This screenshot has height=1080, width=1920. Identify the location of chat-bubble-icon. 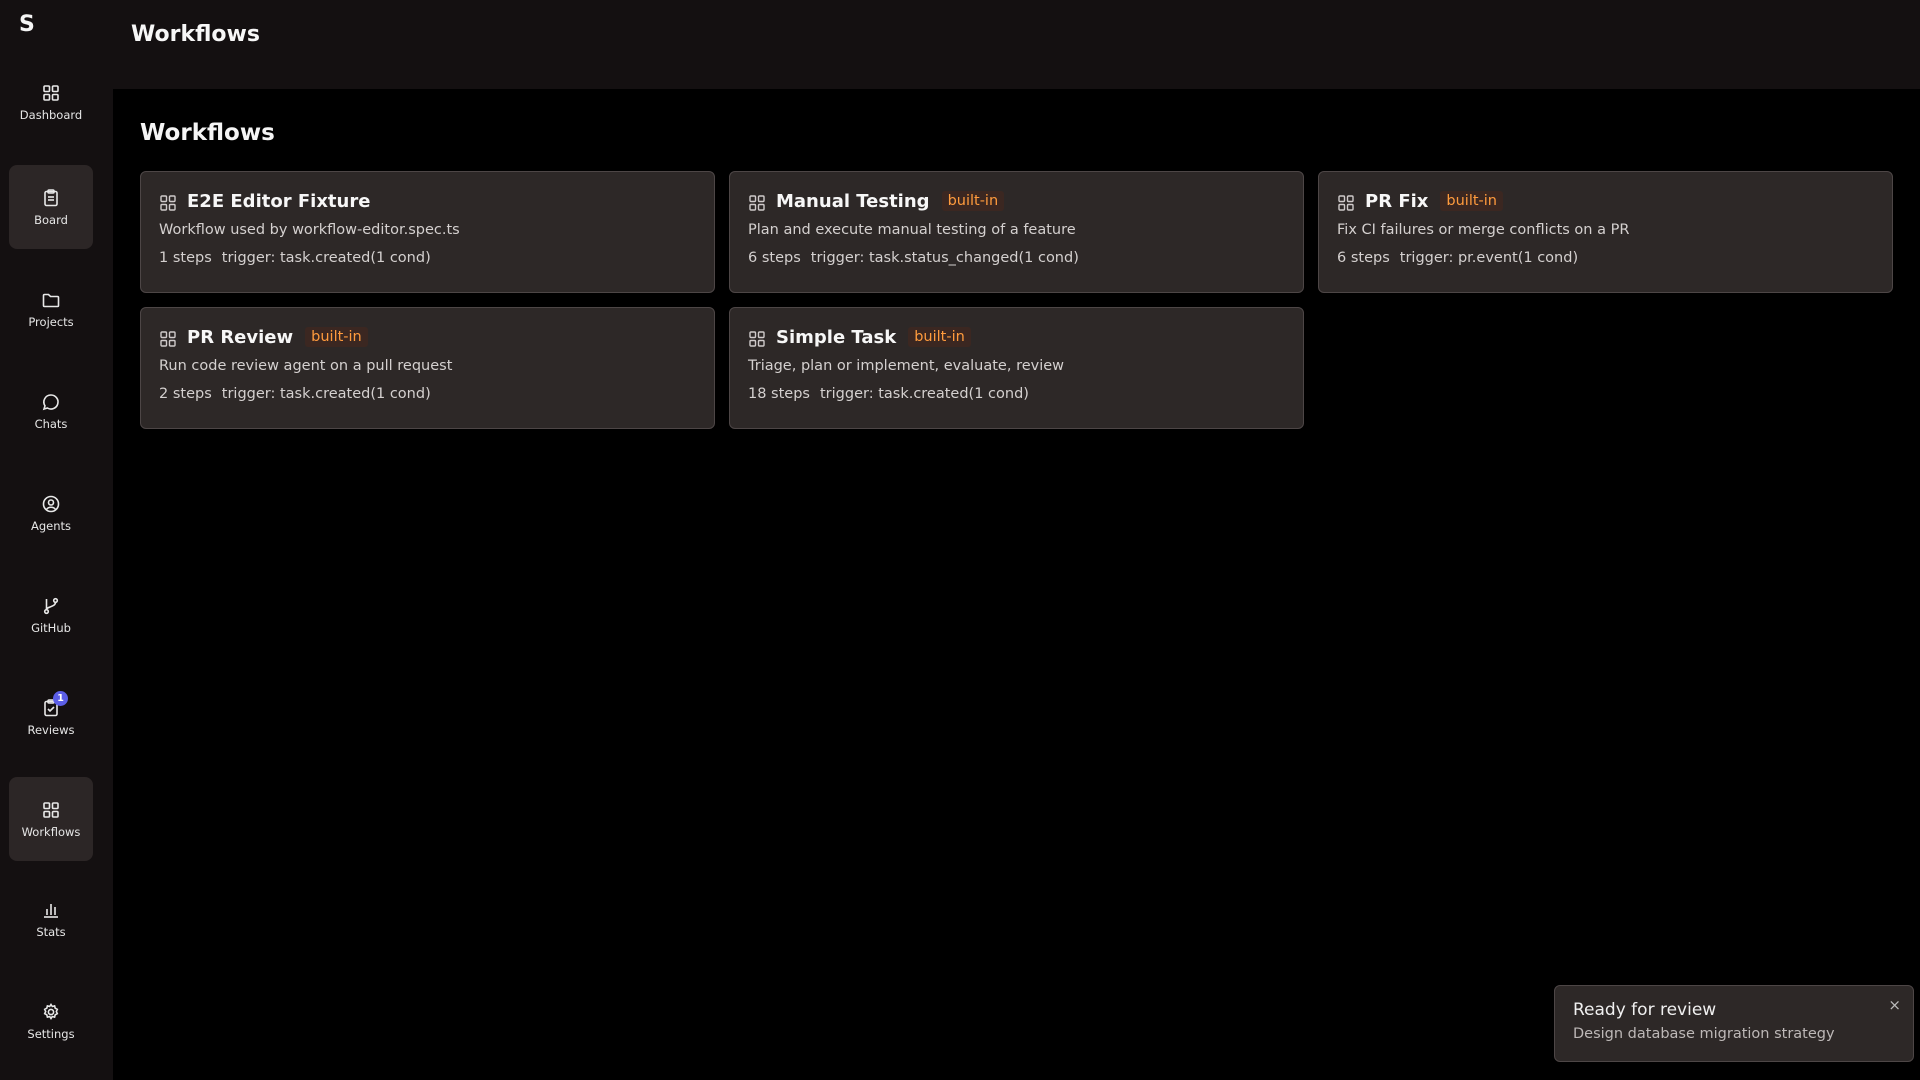
(51, 402).